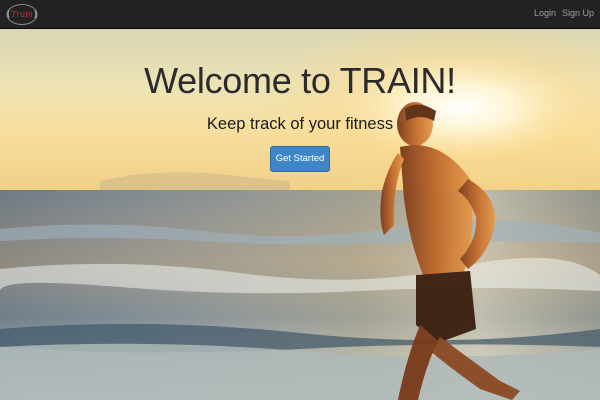 This screenshot has height=400, width=600. I want to click on get-started-button: Get Started, so click(300, 159).